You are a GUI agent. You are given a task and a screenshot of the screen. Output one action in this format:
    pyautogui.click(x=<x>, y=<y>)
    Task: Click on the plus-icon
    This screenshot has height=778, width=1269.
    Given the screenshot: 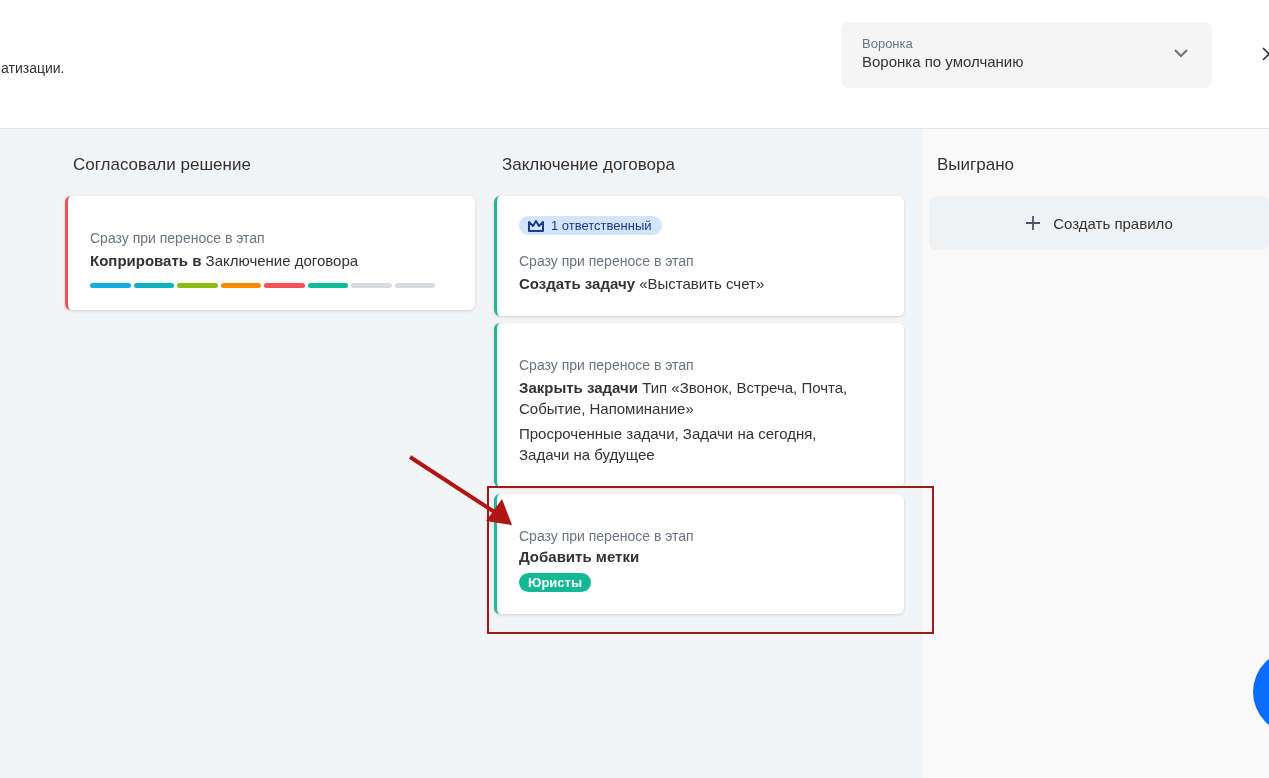 What is the action you would take?
    pyautogui.click(x=1033, y=223)
    